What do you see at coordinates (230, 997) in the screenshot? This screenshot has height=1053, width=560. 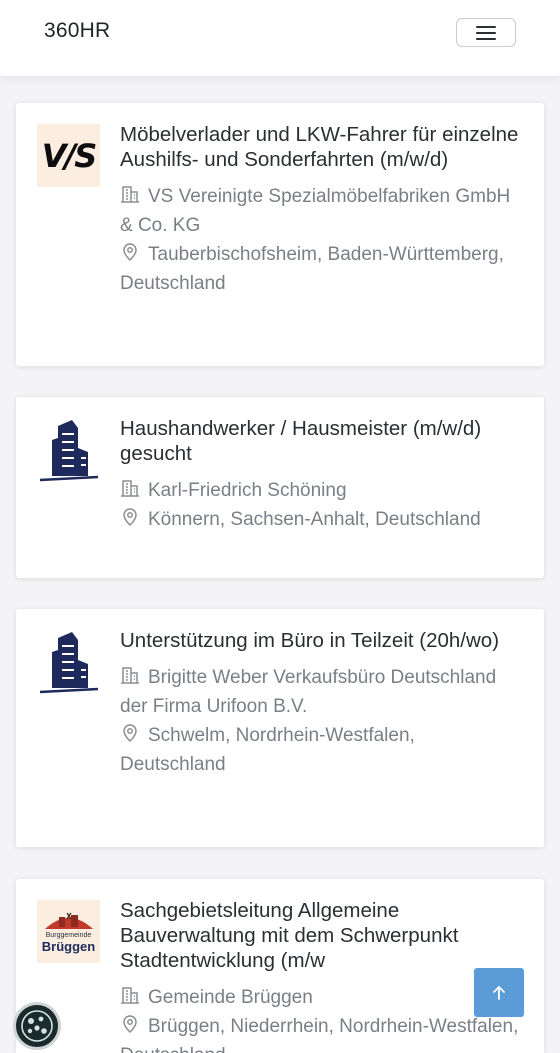 I see `company-name: Gemeinde Brüggen` at bounding box center [230, 997].